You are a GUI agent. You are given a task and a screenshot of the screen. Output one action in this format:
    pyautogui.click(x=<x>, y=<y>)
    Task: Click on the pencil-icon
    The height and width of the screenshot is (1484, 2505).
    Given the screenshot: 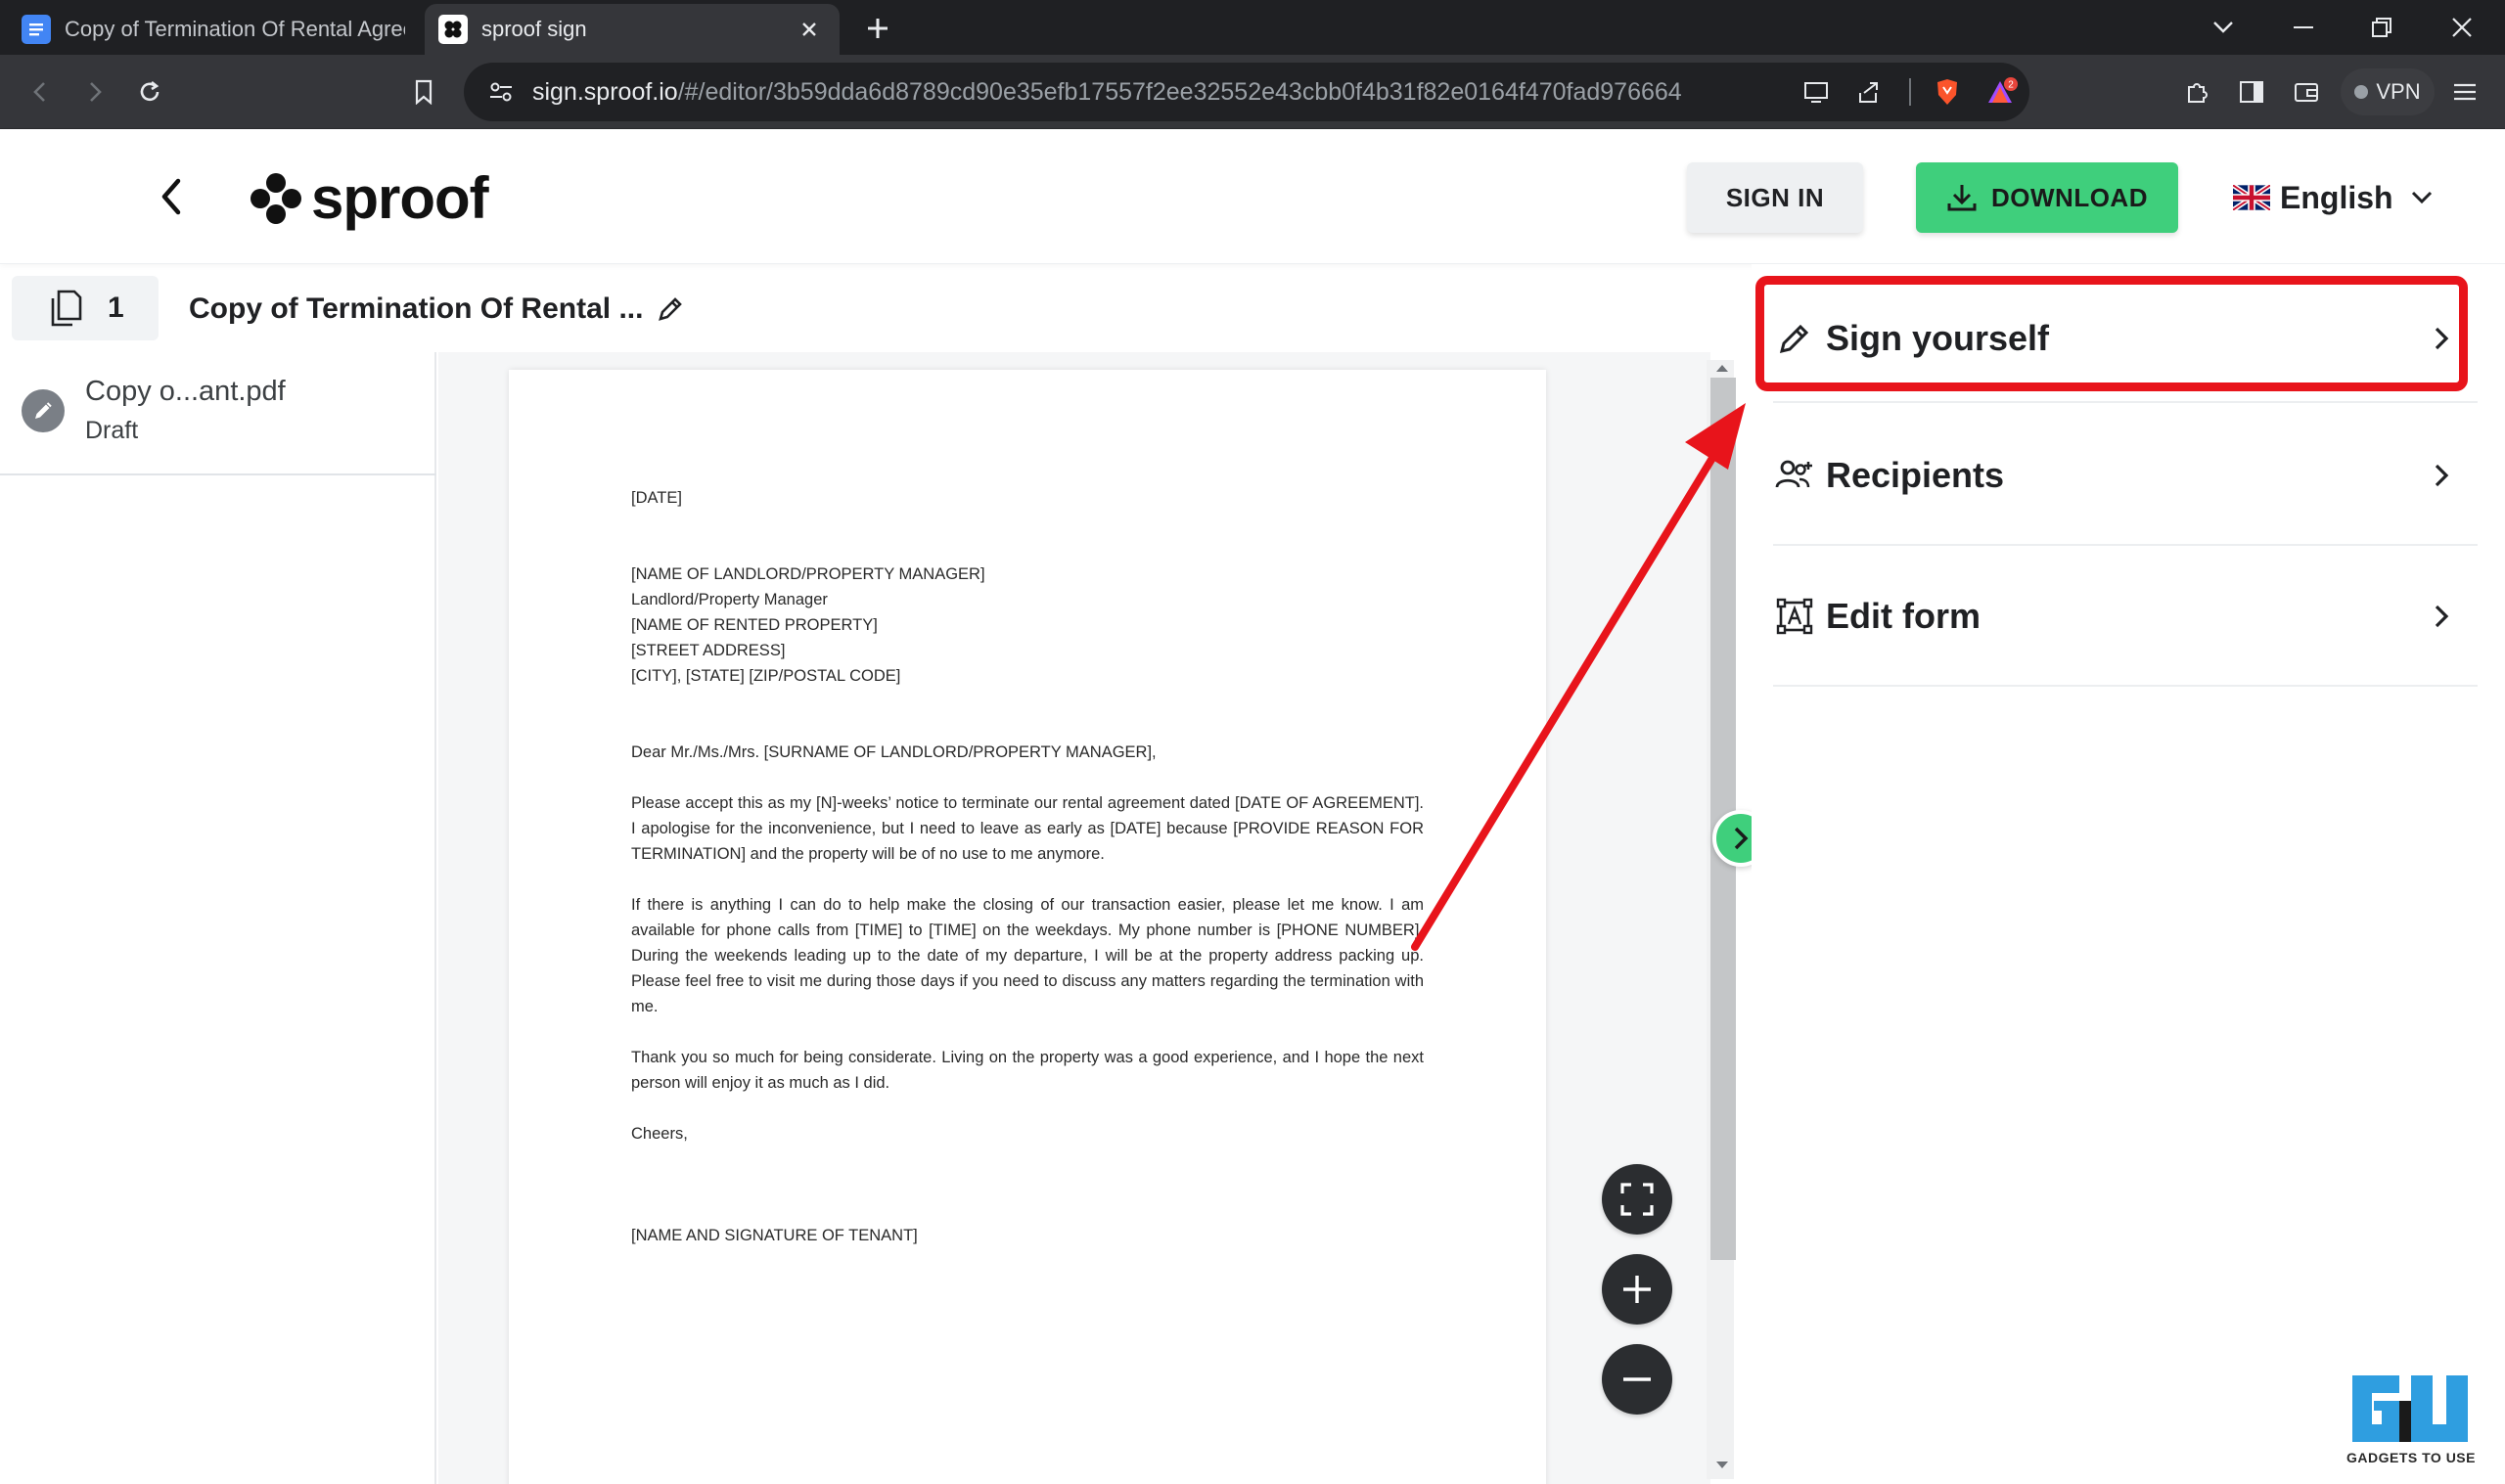 What is the action you would take?
    pyautogui.click(x=1794, y=338)
    